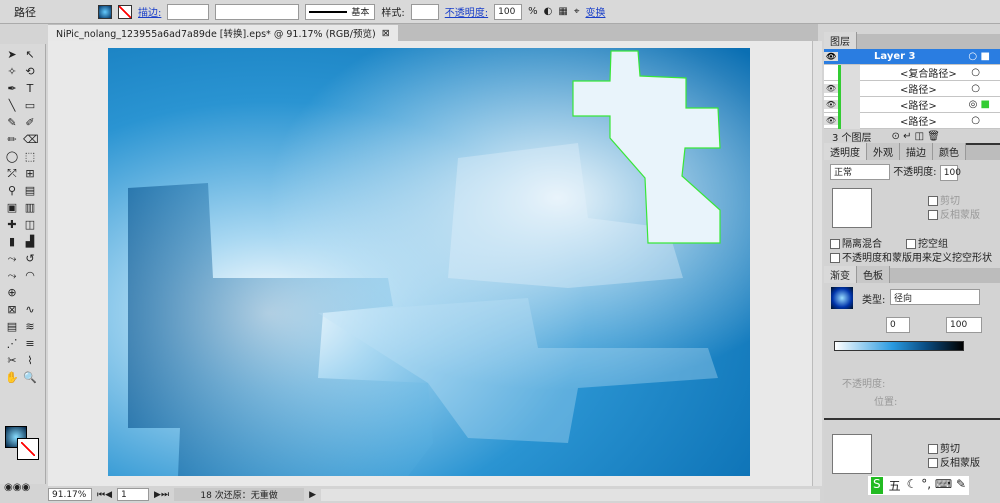 This screenshot has height=503, width=1000. What do you see at coordinates (12, 174) in the screenshot?
I see `tool-button: ⤱` at bounding box center [12, 174].